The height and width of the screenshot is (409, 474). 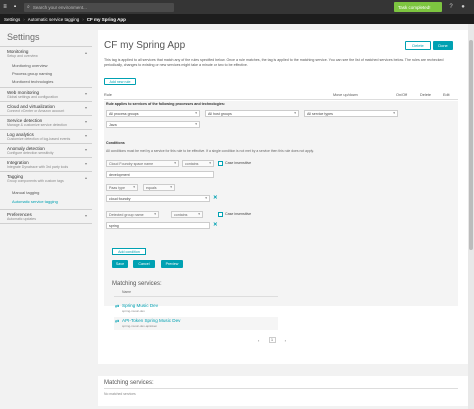 I want to click on onoff-column: On/Off, so click(x=402, y=95).